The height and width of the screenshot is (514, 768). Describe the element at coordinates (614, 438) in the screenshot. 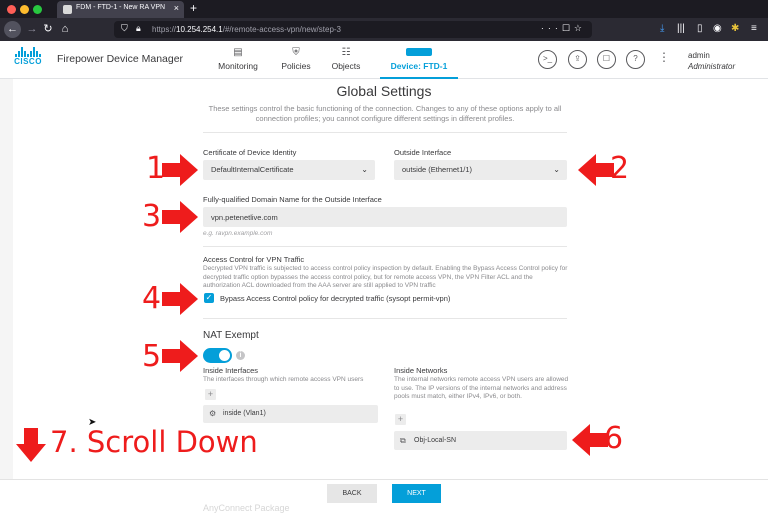

I see `annotation-number-6: 6` at that location.